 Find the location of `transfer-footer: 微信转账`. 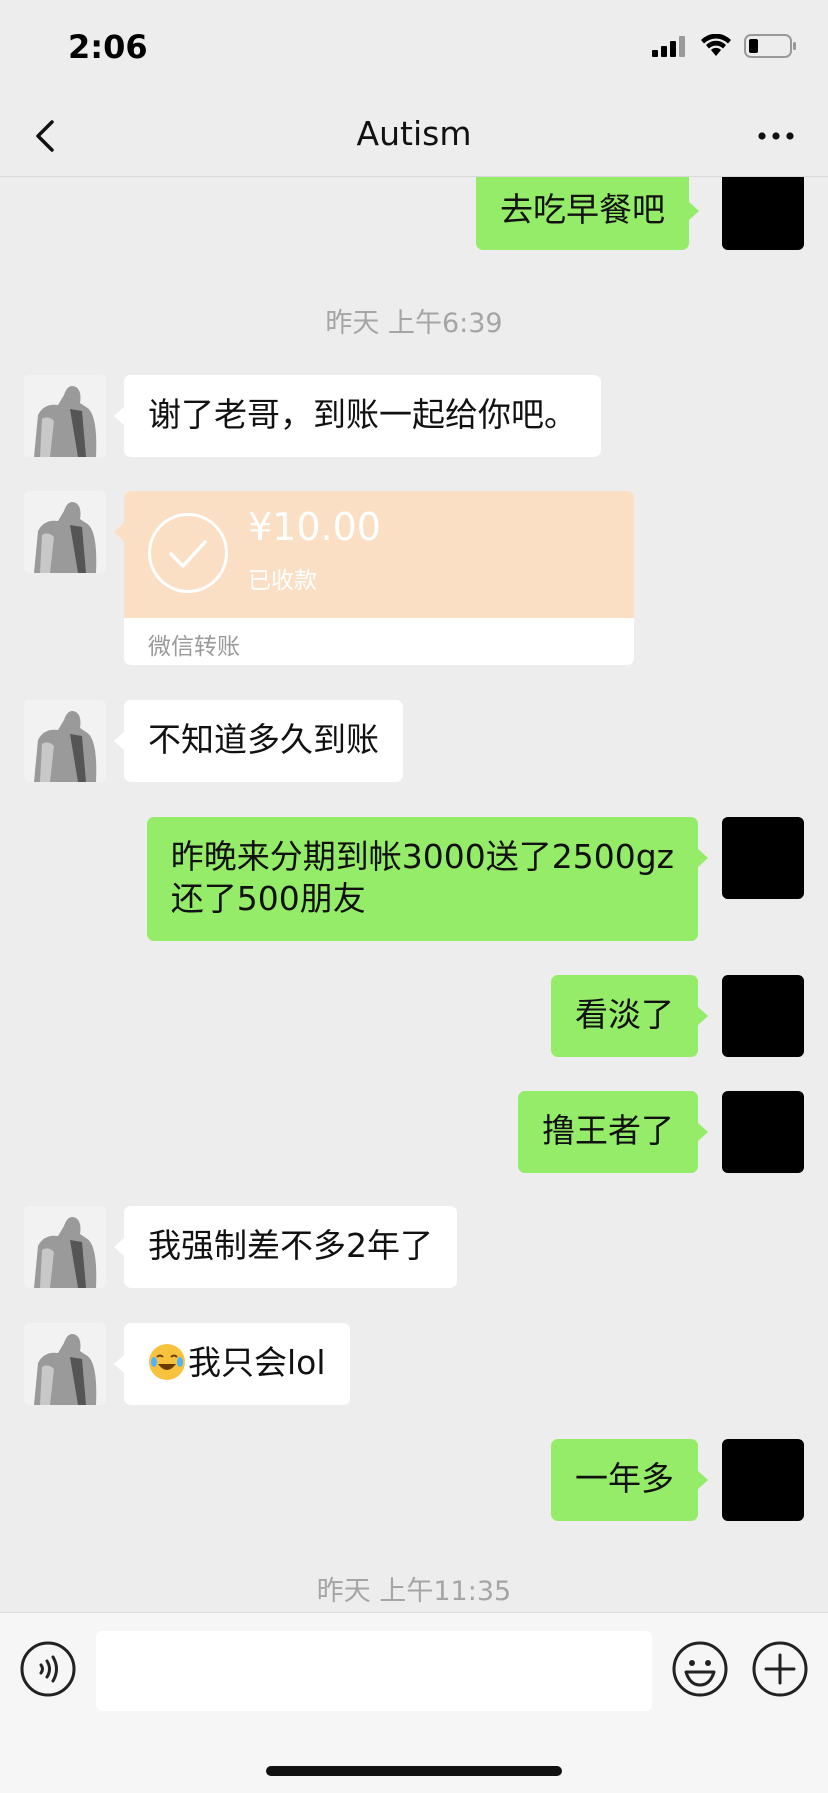

transfer-footer: 微信转账 is located at coordinates (194, 647).